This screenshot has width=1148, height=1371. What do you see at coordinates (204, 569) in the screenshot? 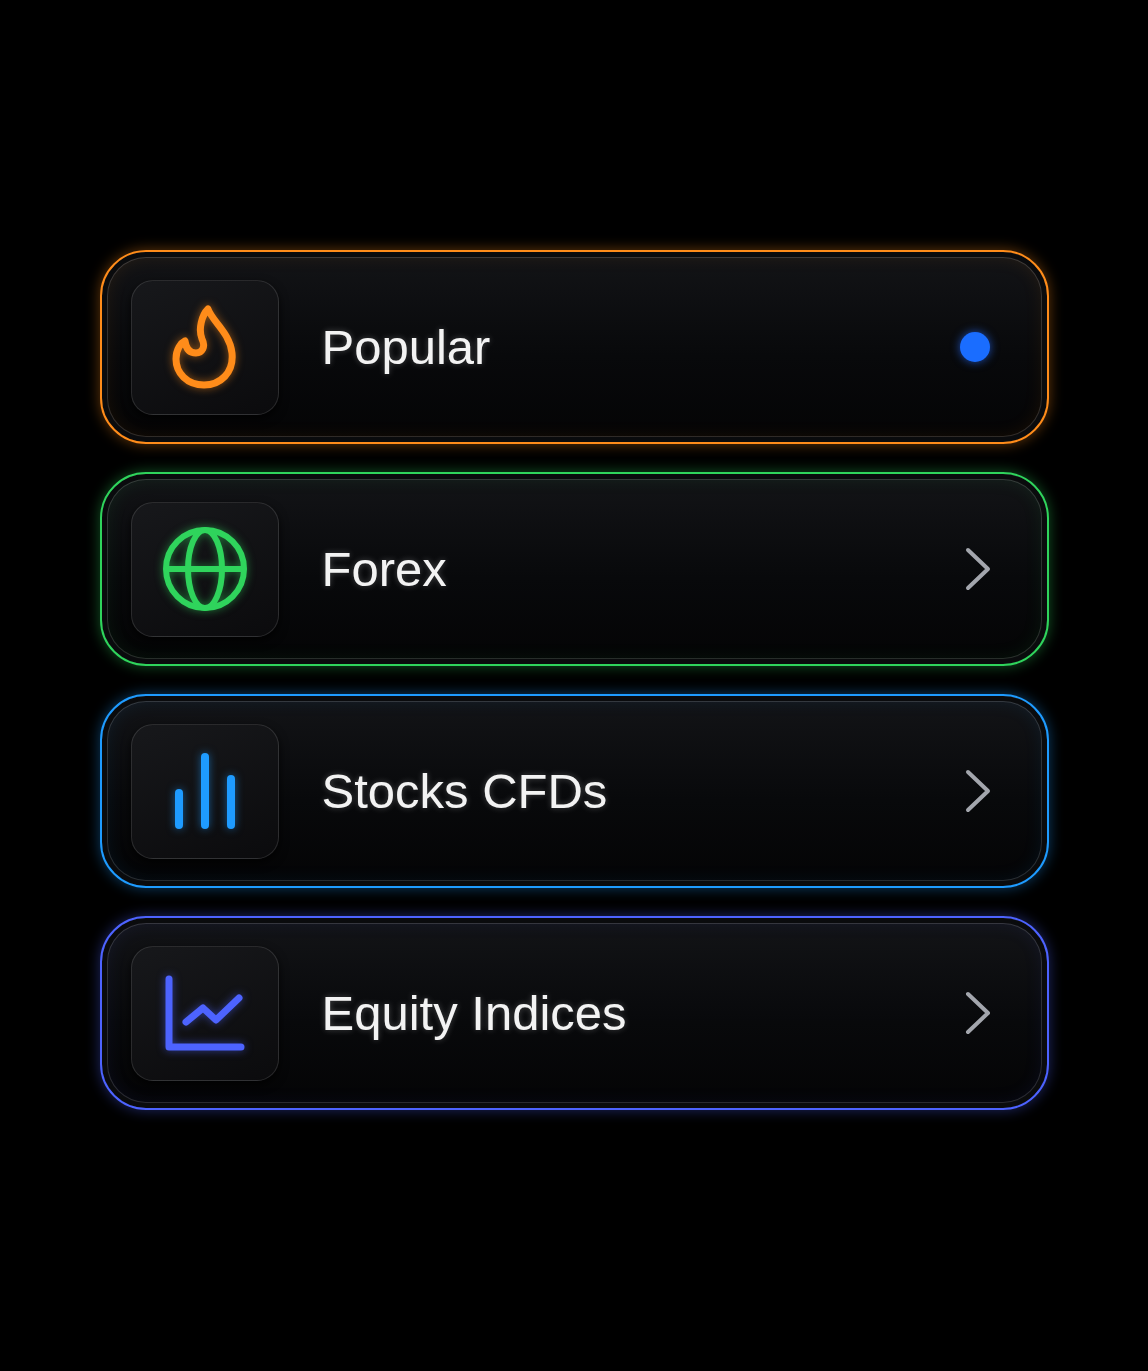
I see `globe-icon` at bounding box center [204, 569].